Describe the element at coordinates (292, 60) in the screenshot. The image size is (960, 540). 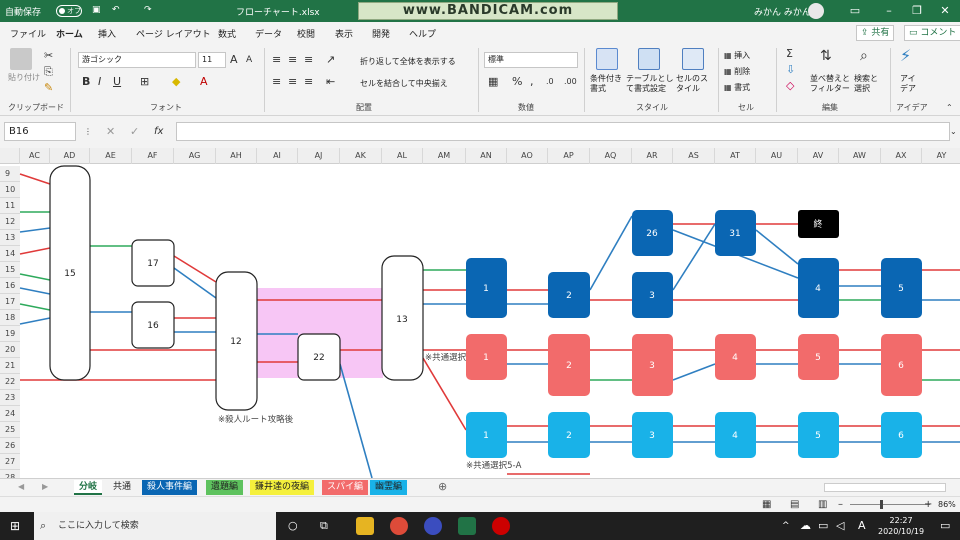
I see `align-middle-icon: ≡` at that location.